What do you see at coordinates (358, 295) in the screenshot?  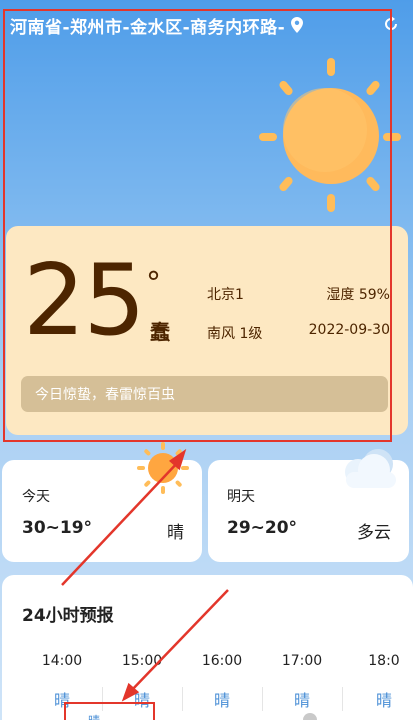 I see `humidity-label: 湿度 59%` at bounding box center [358, 295].